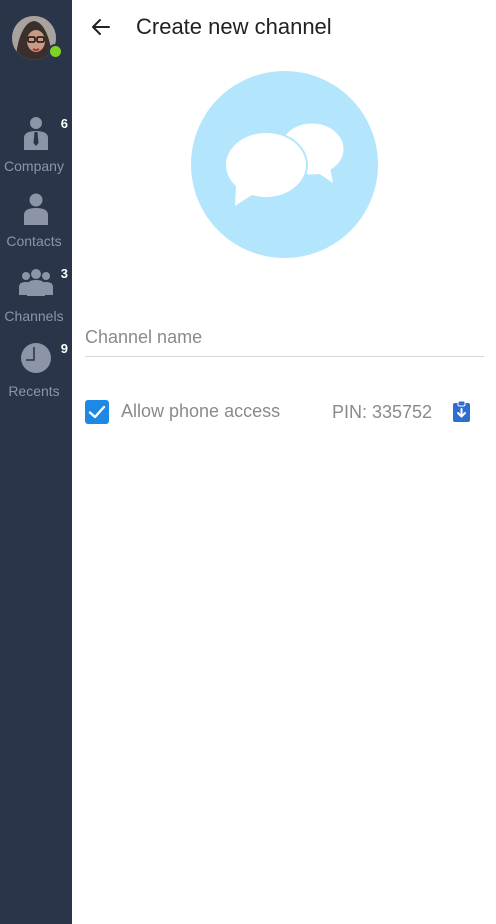  Describe the element at coordinates (34, 391) in the screenshot. I see `sidebar-item-label: Recents` at that location.